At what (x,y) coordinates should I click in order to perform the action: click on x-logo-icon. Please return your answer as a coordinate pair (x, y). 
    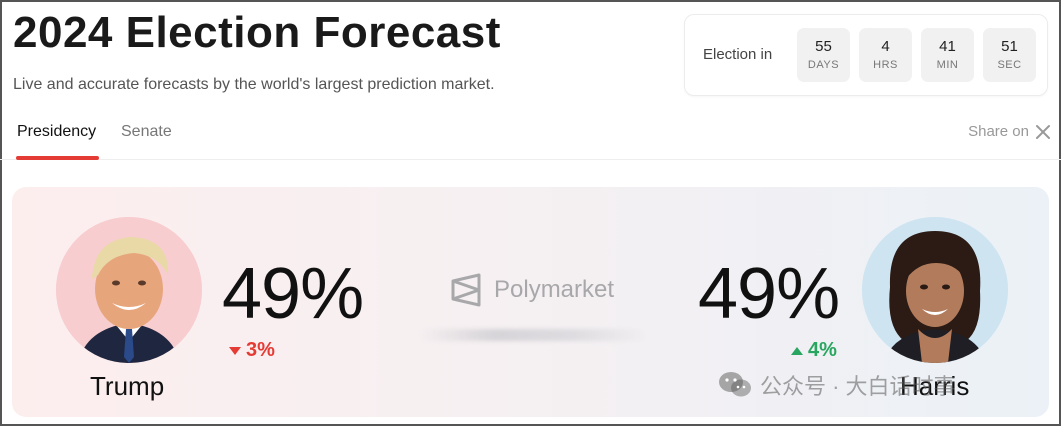
    Looking at the image, I should click on (1043, 131).